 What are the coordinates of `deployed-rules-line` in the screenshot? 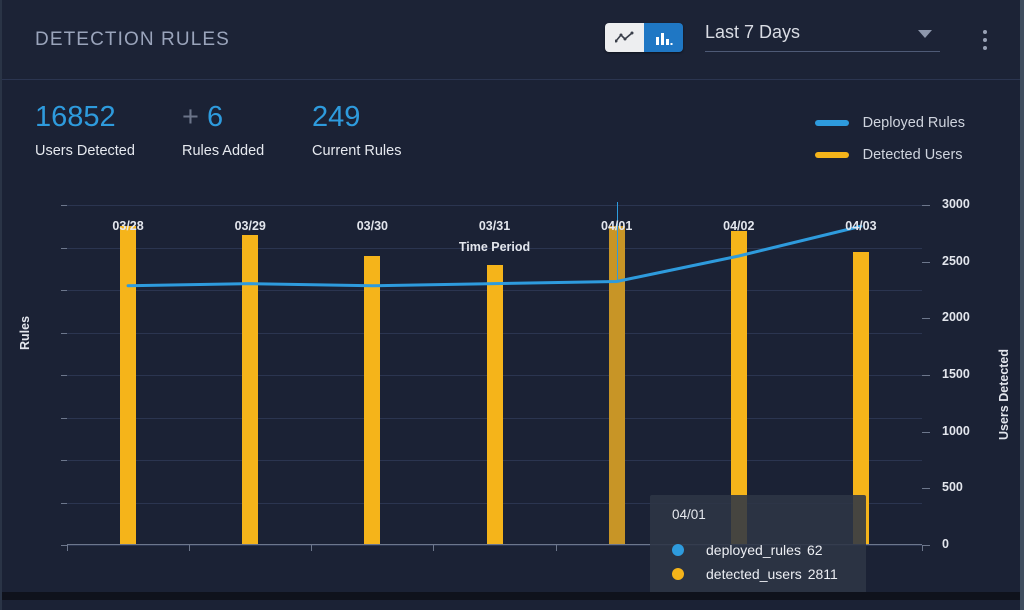 It's located at (494, 256).